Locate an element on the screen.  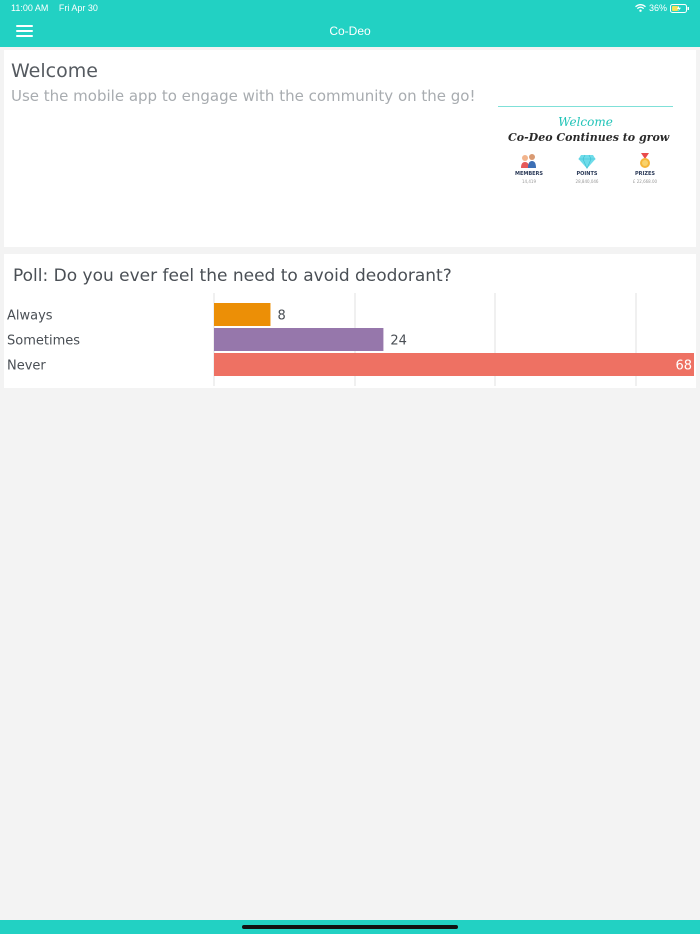
status-time: 11:00 AM is located at coordinates (30, 8).